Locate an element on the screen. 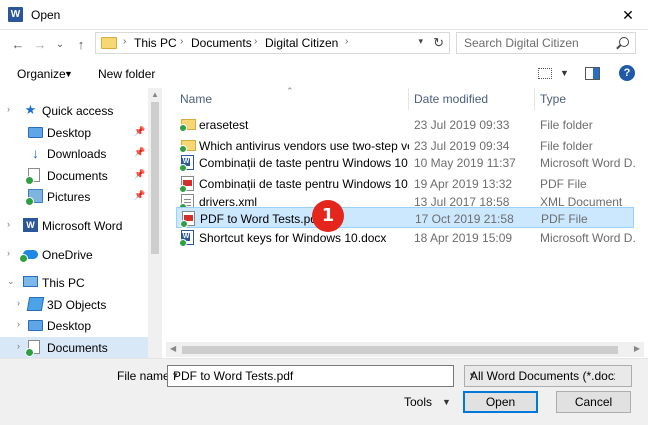 This screenshot has width=648, height=425. folder-icon is located at coordinates (187, 146).